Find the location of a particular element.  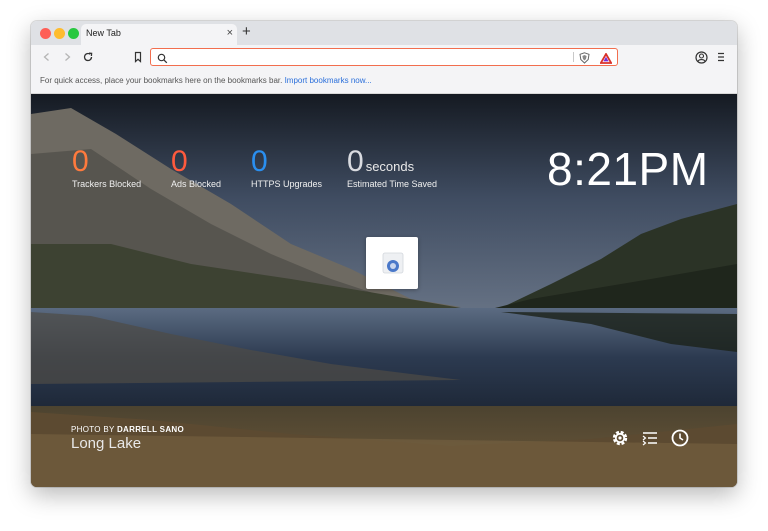

menu-icon is located at coordinates (721, 57).